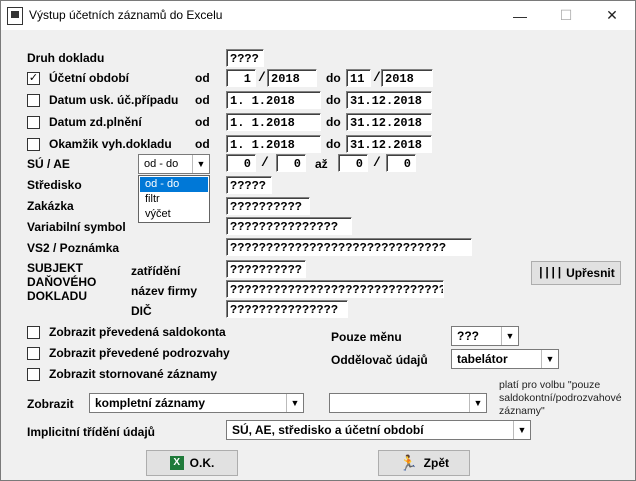 The height and width of the screenshot is (481, 636). Describe the element at coordinates (328, 430) in the screenshot. I see `implicitni-value: SÚ, AE, středisko a účetní období` at that location.